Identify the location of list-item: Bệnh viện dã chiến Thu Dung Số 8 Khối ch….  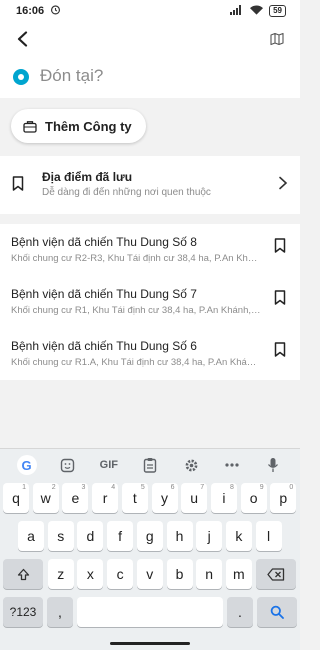
(150, 250).